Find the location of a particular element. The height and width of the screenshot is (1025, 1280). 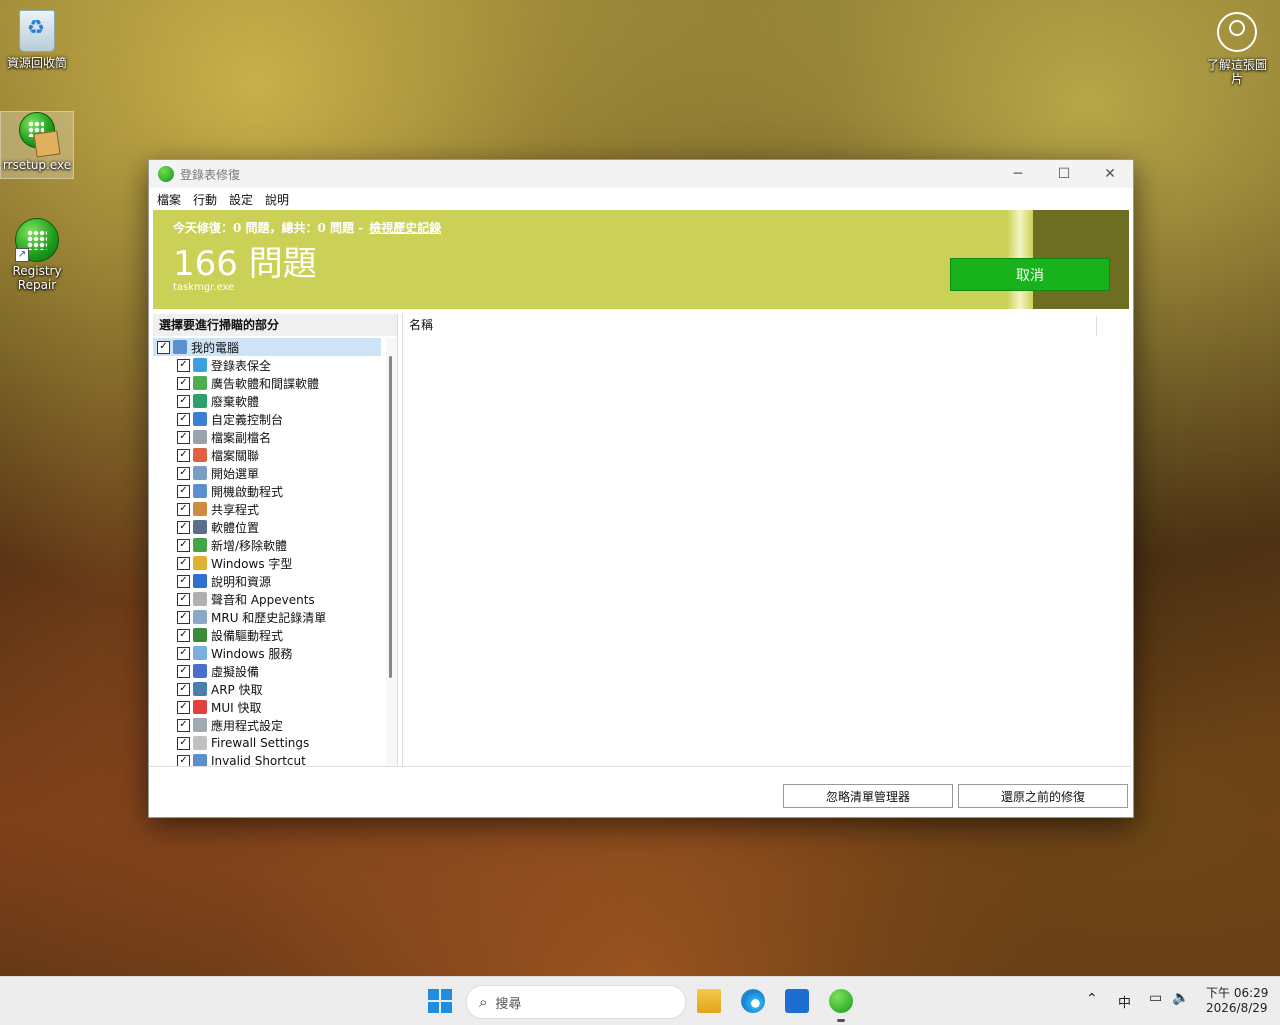

close-button: ✕ is located at coordinates (1110, 174).